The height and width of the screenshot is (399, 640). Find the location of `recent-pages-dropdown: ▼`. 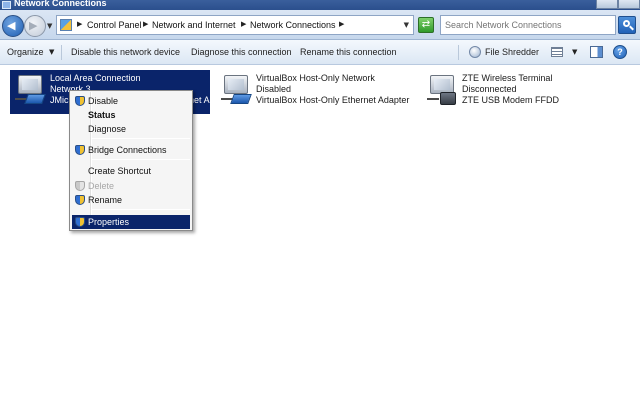

recent-pages-dropdown: ▼ is located at coordinates (49, 26).